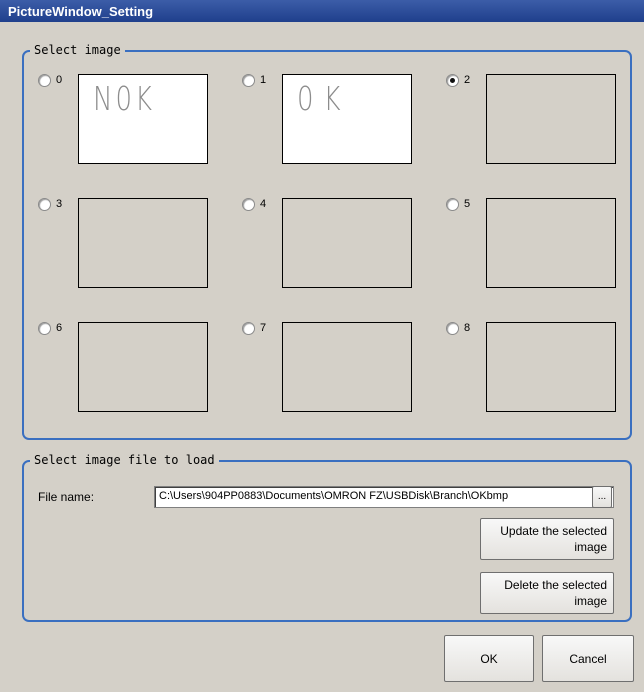 This screenshot has width=644, height=692. Describe the element at coordinates (588, 658) in the screenshot. I see `cancel-button: Cancel` at that location.